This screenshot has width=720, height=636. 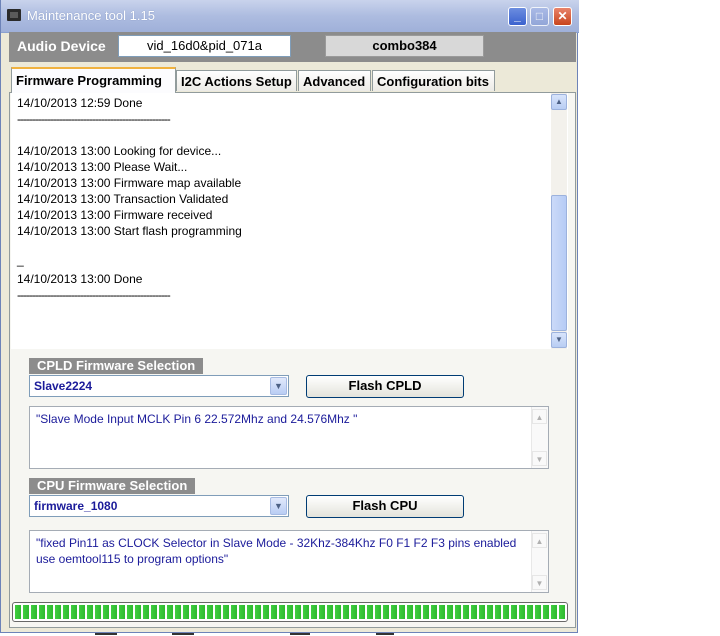 I want to click on cpu-description-scrollbar: ▲ ▼, so click(x=539, y=561).